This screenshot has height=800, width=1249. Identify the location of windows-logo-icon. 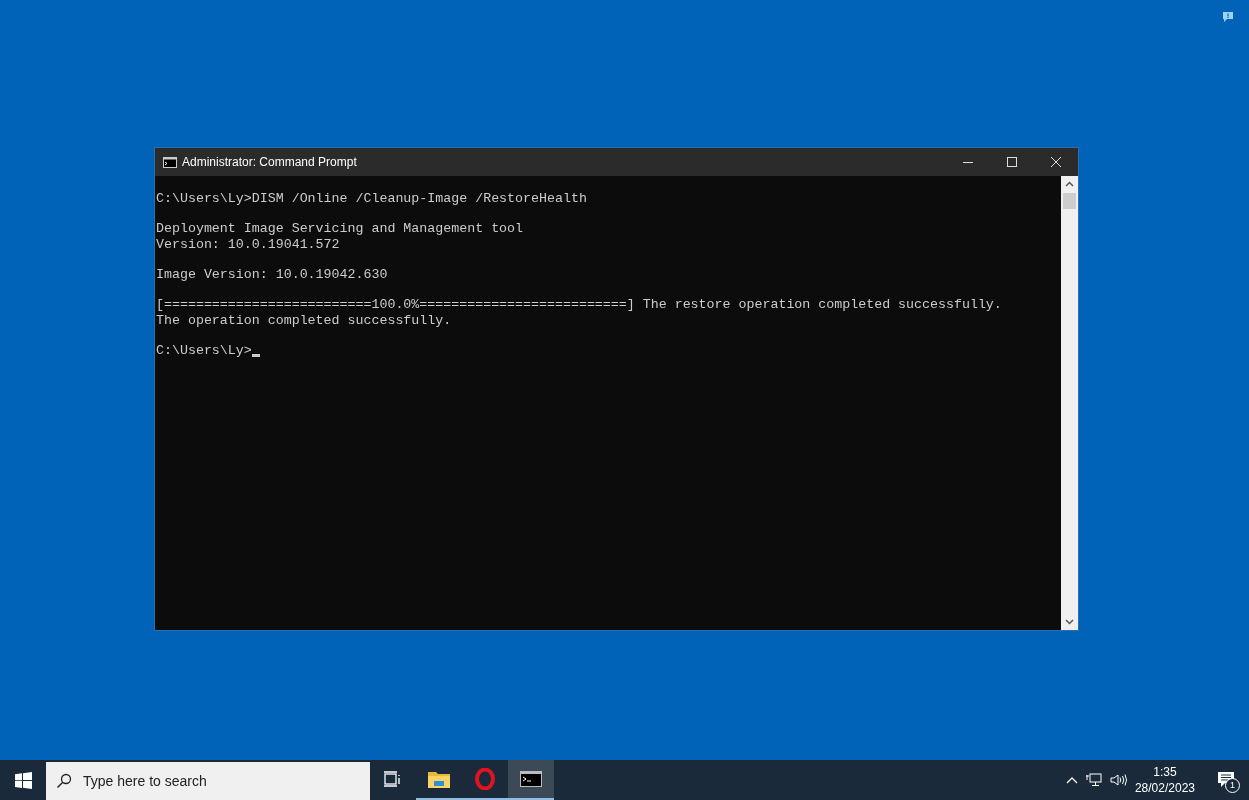
(23, 780).